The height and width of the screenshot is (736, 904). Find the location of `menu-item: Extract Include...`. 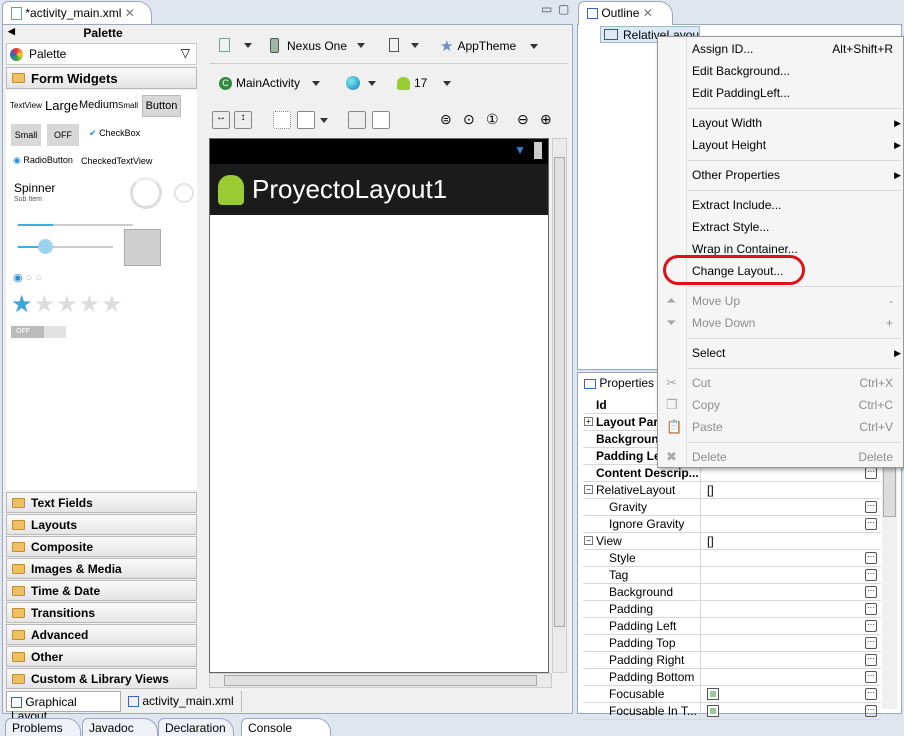

menu-item: Extract Include... is located at coordinates (780, 206).